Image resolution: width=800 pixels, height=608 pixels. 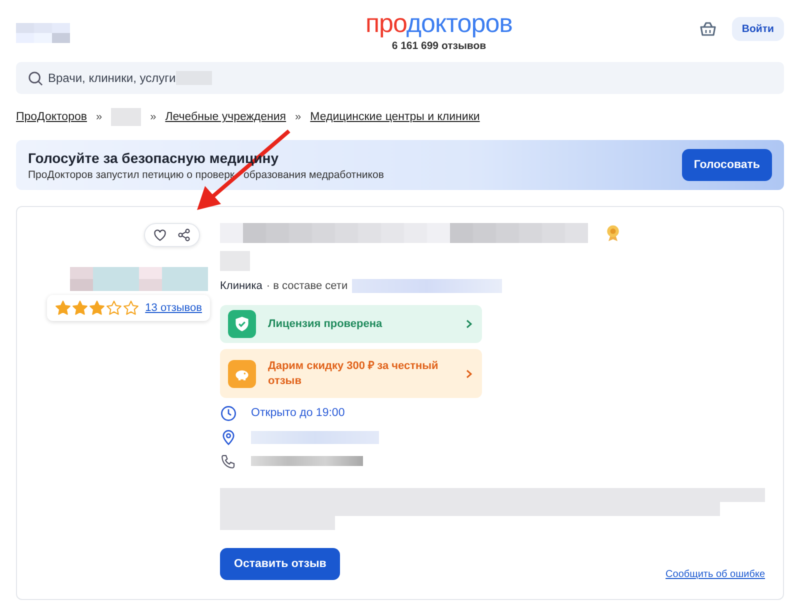 What do you see at coordinates (613, 233) in the screenshot?
I see `award-icon` at bounding box center [613, 233].